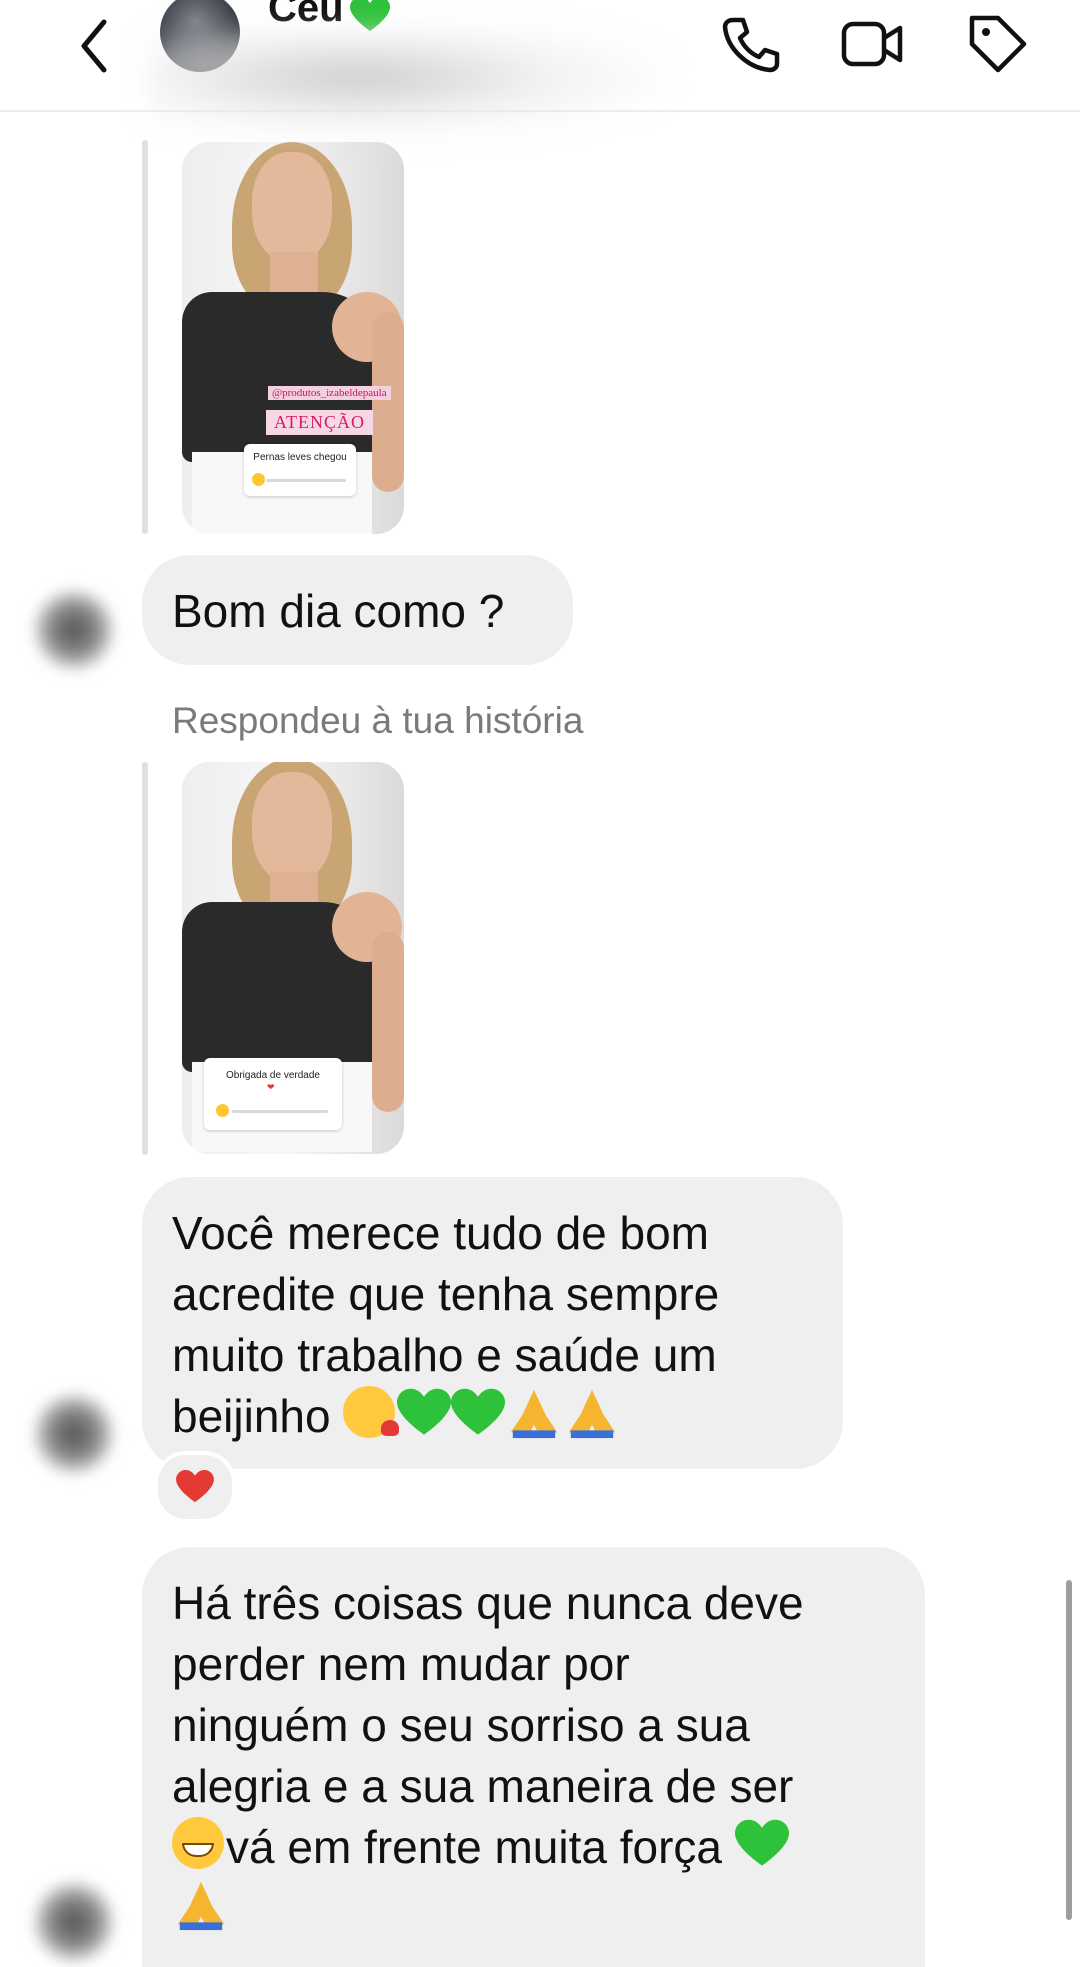 The height and width of the screenshot is (1967, 1080). What do you see at coordinates (474, 1847) in the screenshot?
I see `message-line: vá em frente muita força` at bounding box center [474, 1847].